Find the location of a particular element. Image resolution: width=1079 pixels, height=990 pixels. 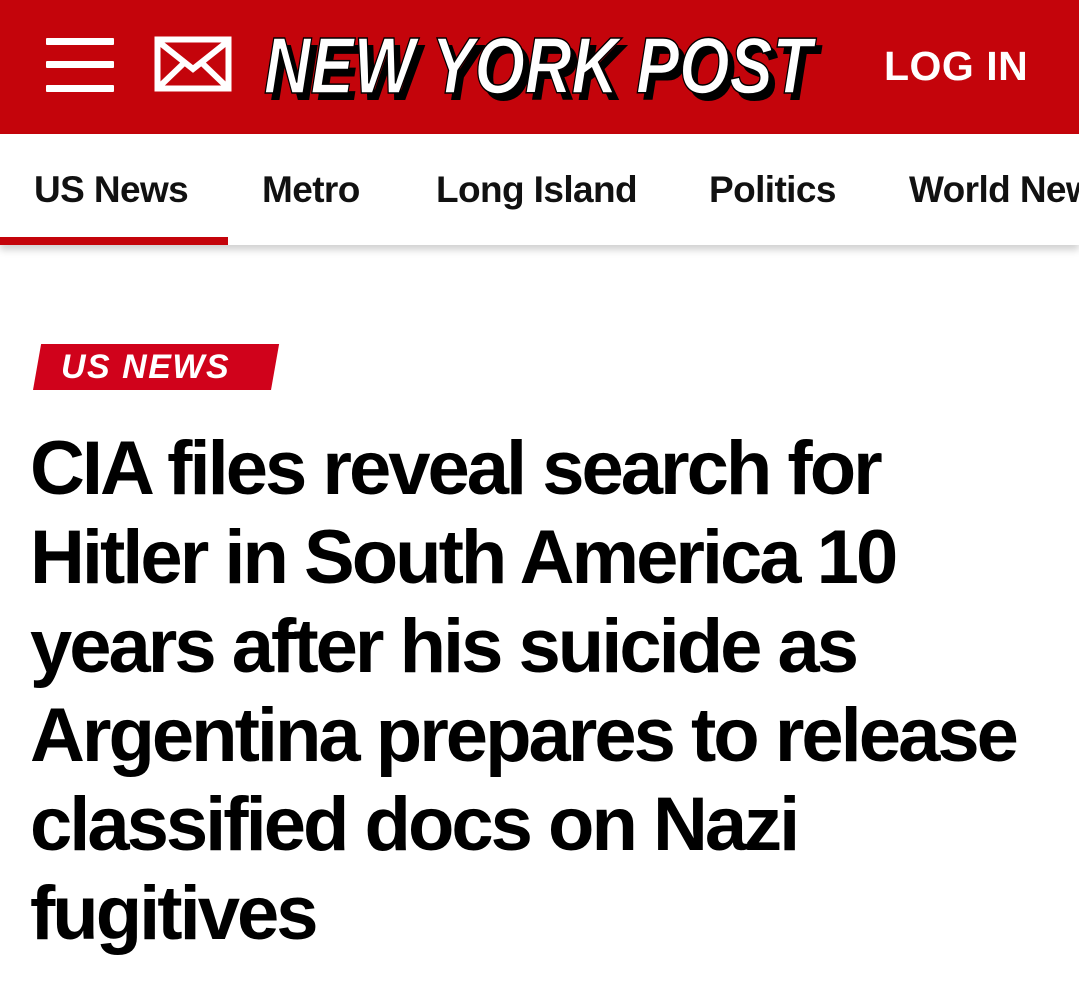

nav-item-us-news: US News is located at coordinates (111, 189).